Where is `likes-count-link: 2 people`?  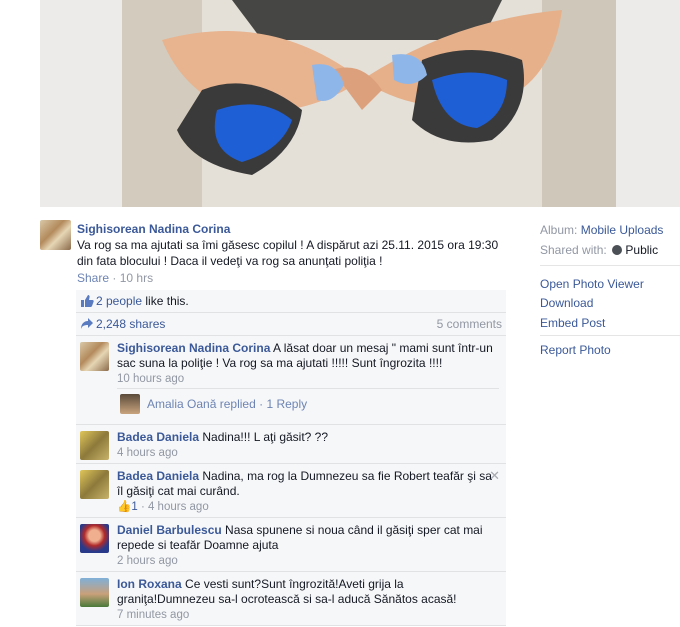
likes-count-link: 2 people is located at coordinates (119, 301).